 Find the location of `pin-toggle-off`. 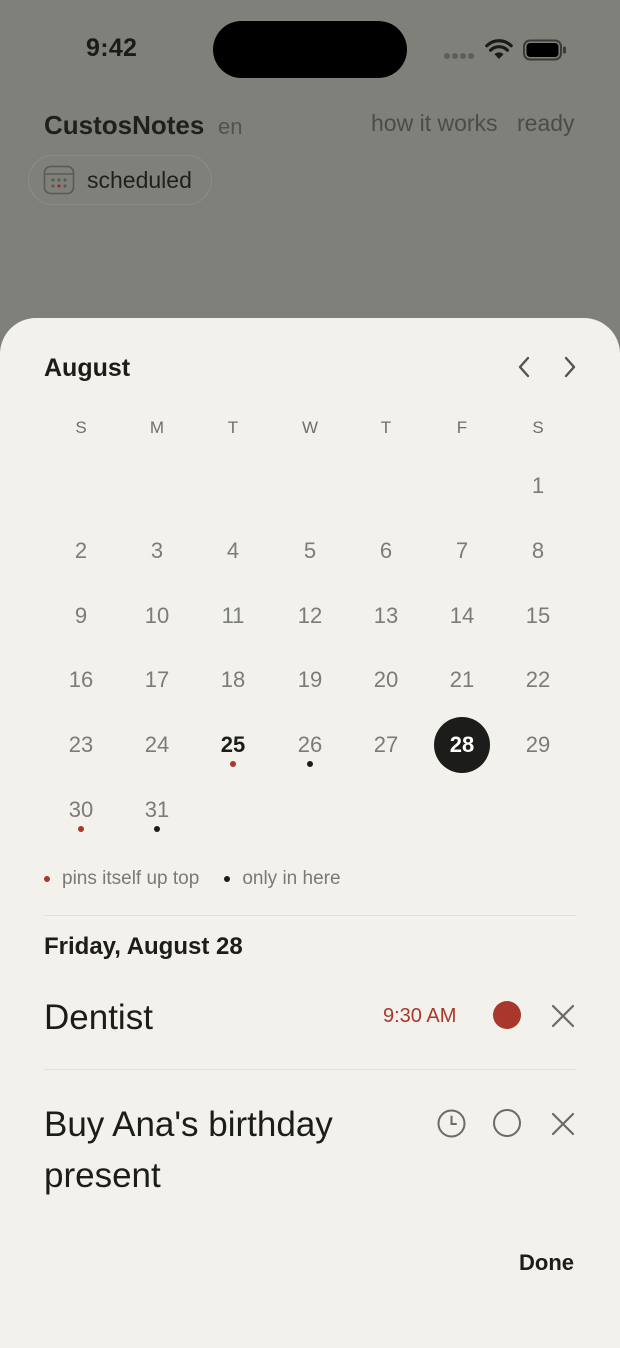

pin-toggle-off is located at coordinates (507, 1123).